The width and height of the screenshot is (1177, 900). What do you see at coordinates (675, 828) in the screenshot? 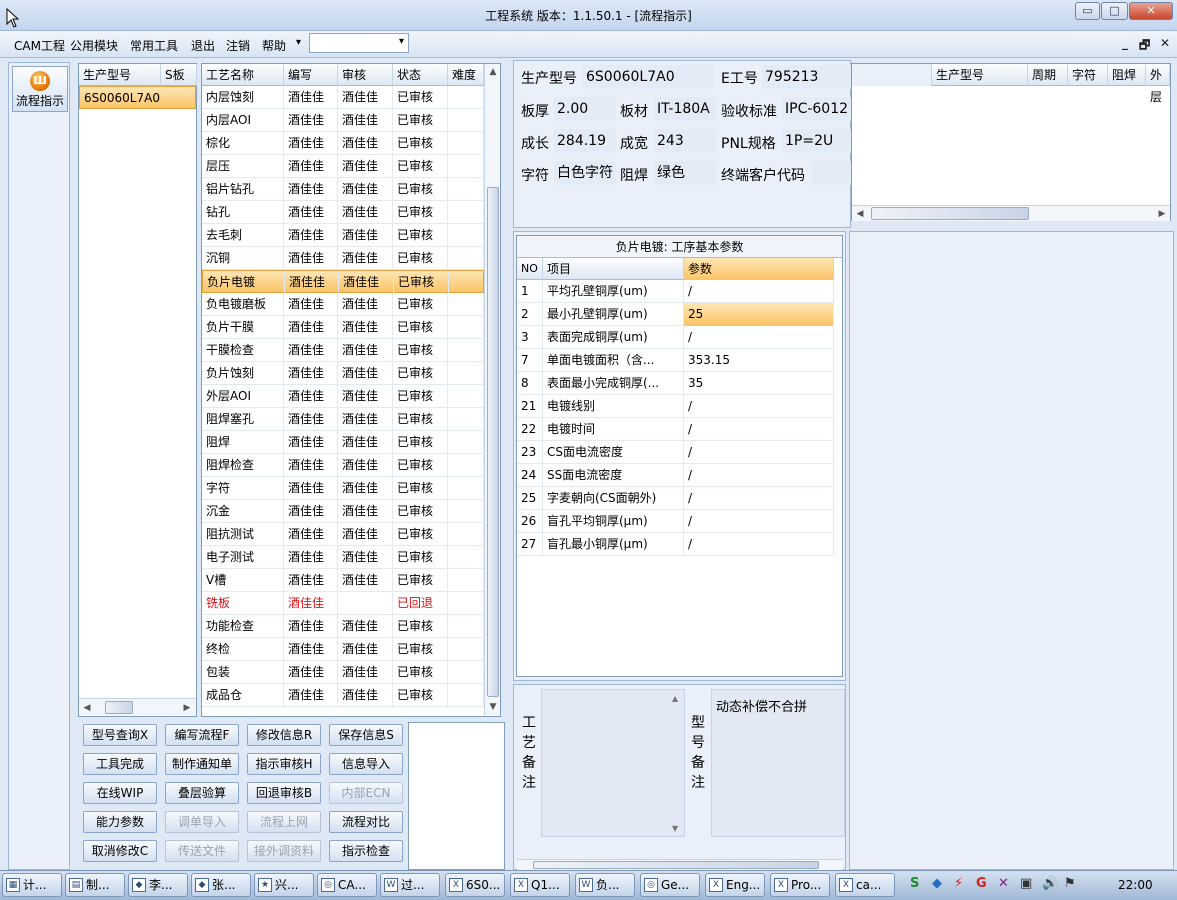
I see `scroll-down-icon: ▼` at bounding box center [675, 828].